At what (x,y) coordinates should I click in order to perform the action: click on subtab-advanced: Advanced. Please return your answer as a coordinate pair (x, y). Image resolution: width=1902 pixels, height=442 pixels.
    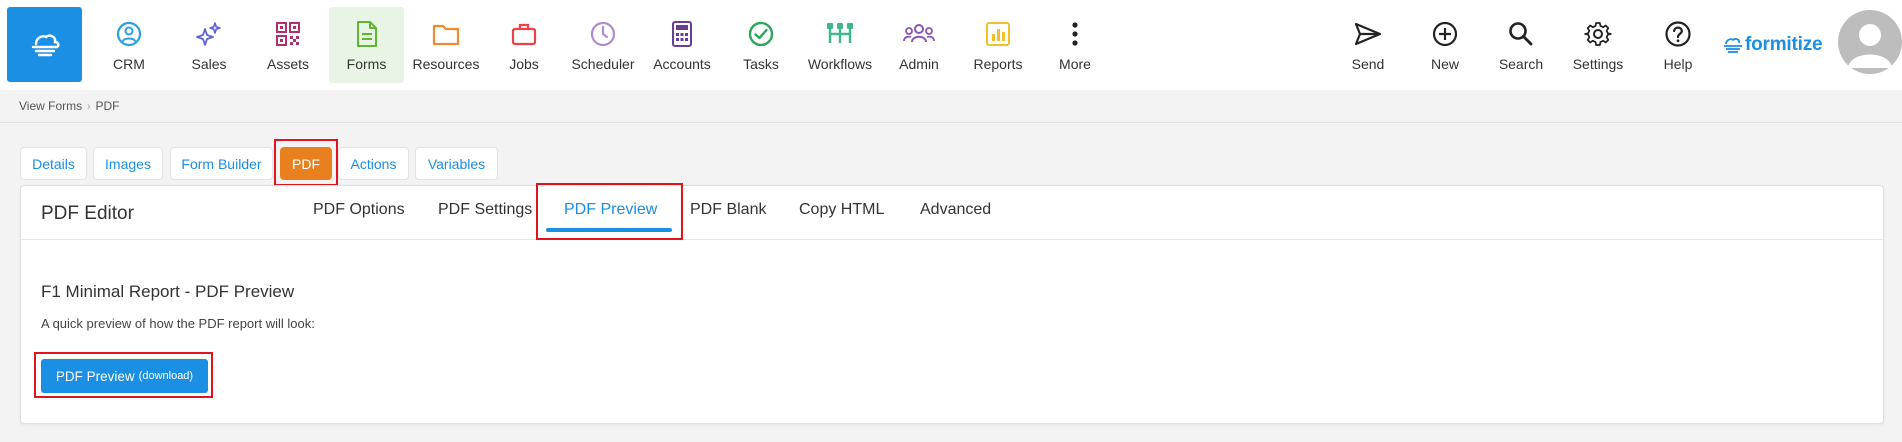
    Looking at the image, I should click on (955, 210).